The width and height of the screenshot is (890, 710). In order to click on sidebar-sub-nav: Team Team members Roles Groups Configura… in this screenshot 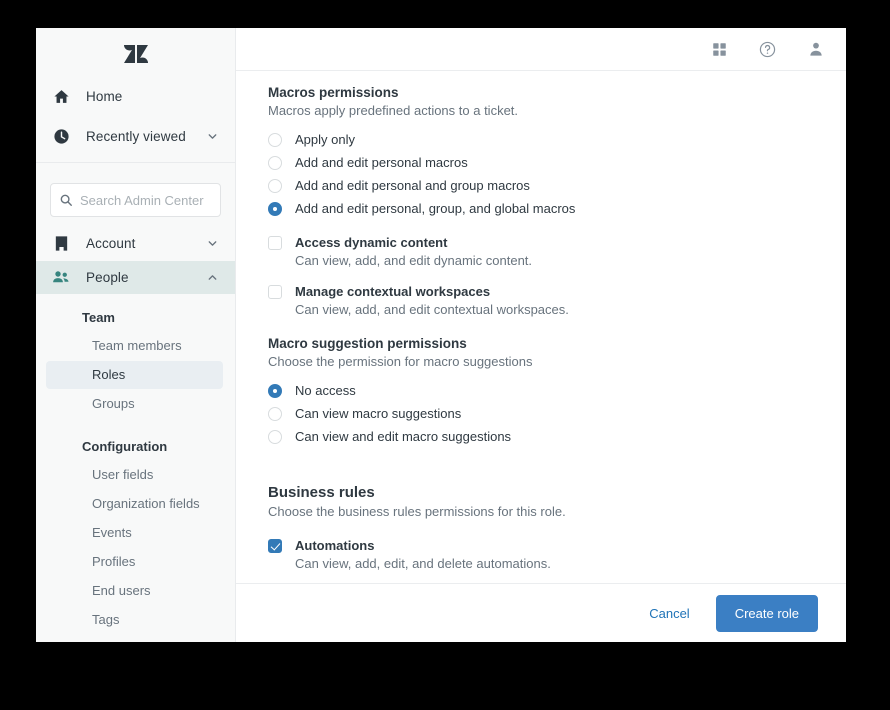, I will do `click(135, 468)`.